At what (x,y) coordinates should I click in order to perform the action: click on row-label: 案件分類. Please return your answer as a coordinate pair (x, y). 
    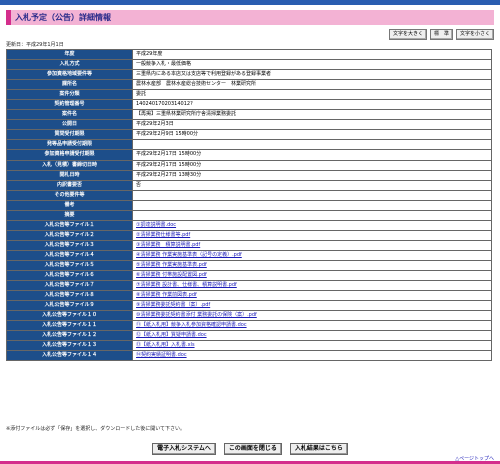
    Looking at the image, I should click on (69, 95).